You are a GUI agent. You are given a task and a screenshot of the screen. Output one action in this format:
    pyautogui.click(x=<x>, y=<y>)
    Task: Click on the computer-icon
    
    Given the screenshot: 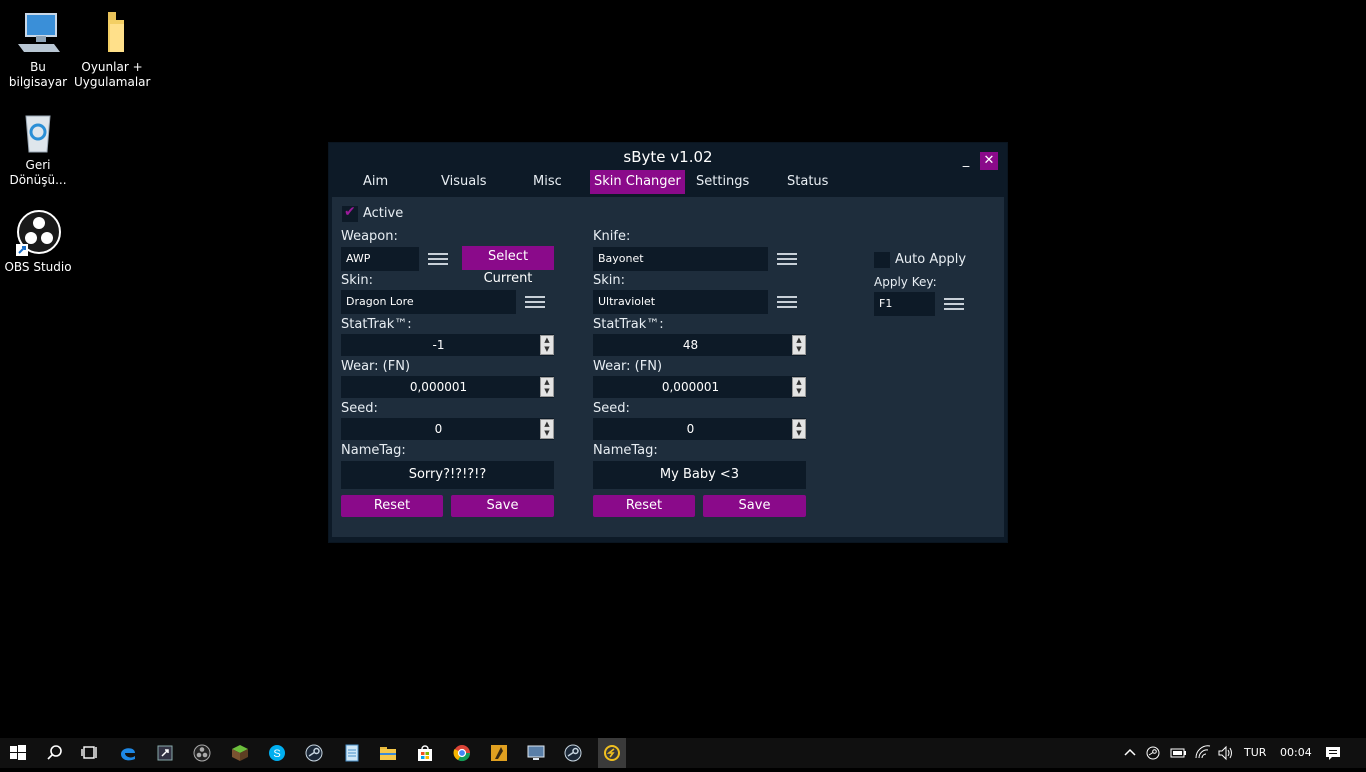 What is the action you would take?
    pyautogui.click(x=38, y=34)
    